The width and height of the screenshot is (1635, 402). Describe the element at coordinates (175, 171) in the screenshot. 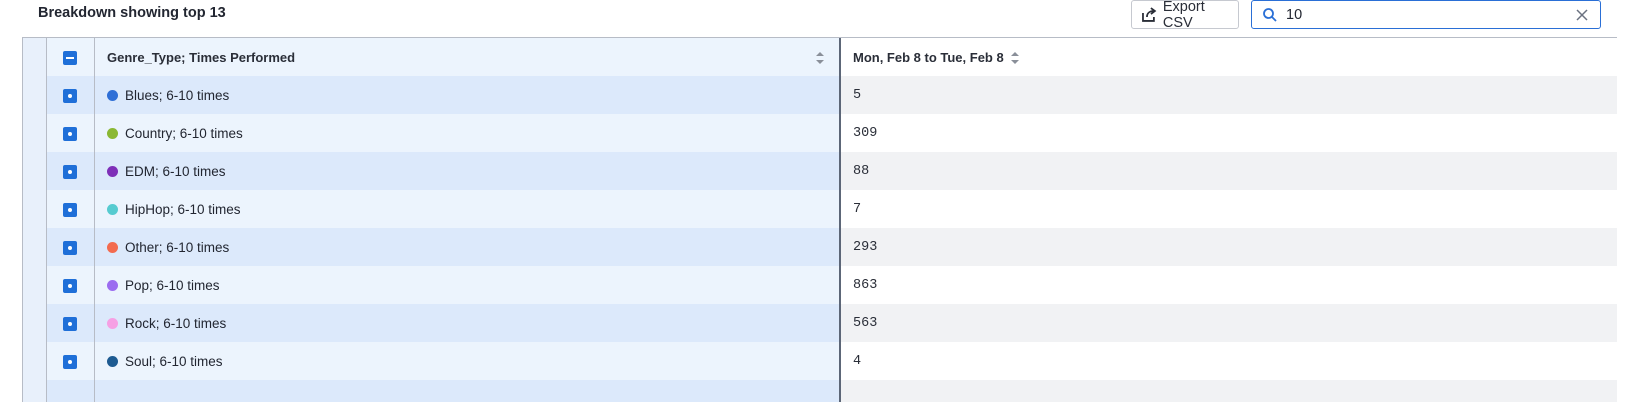

I see `row-label: EDM; 6-10 times` at that location.